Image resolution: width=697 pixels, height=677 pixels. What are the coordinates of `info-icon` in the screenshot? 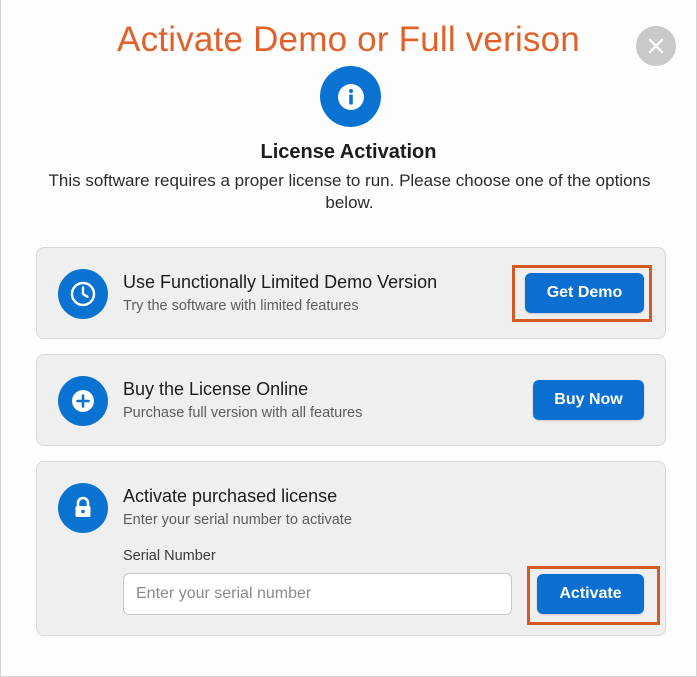 It's located at (350, 96).